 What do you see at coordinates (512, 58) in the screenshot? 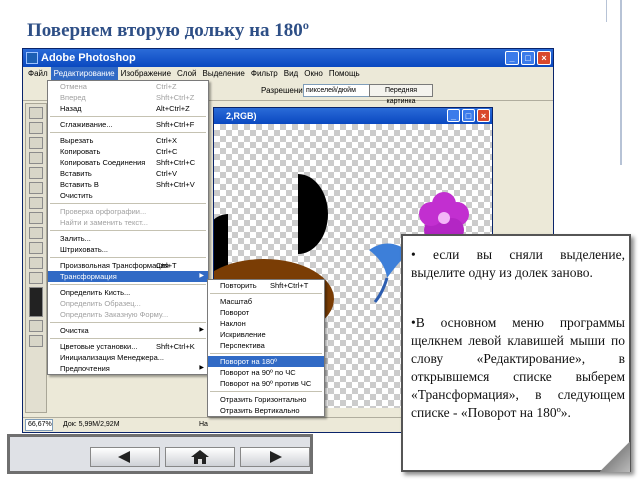
I see `minimize-button: _` at bounding box center [512, 58].